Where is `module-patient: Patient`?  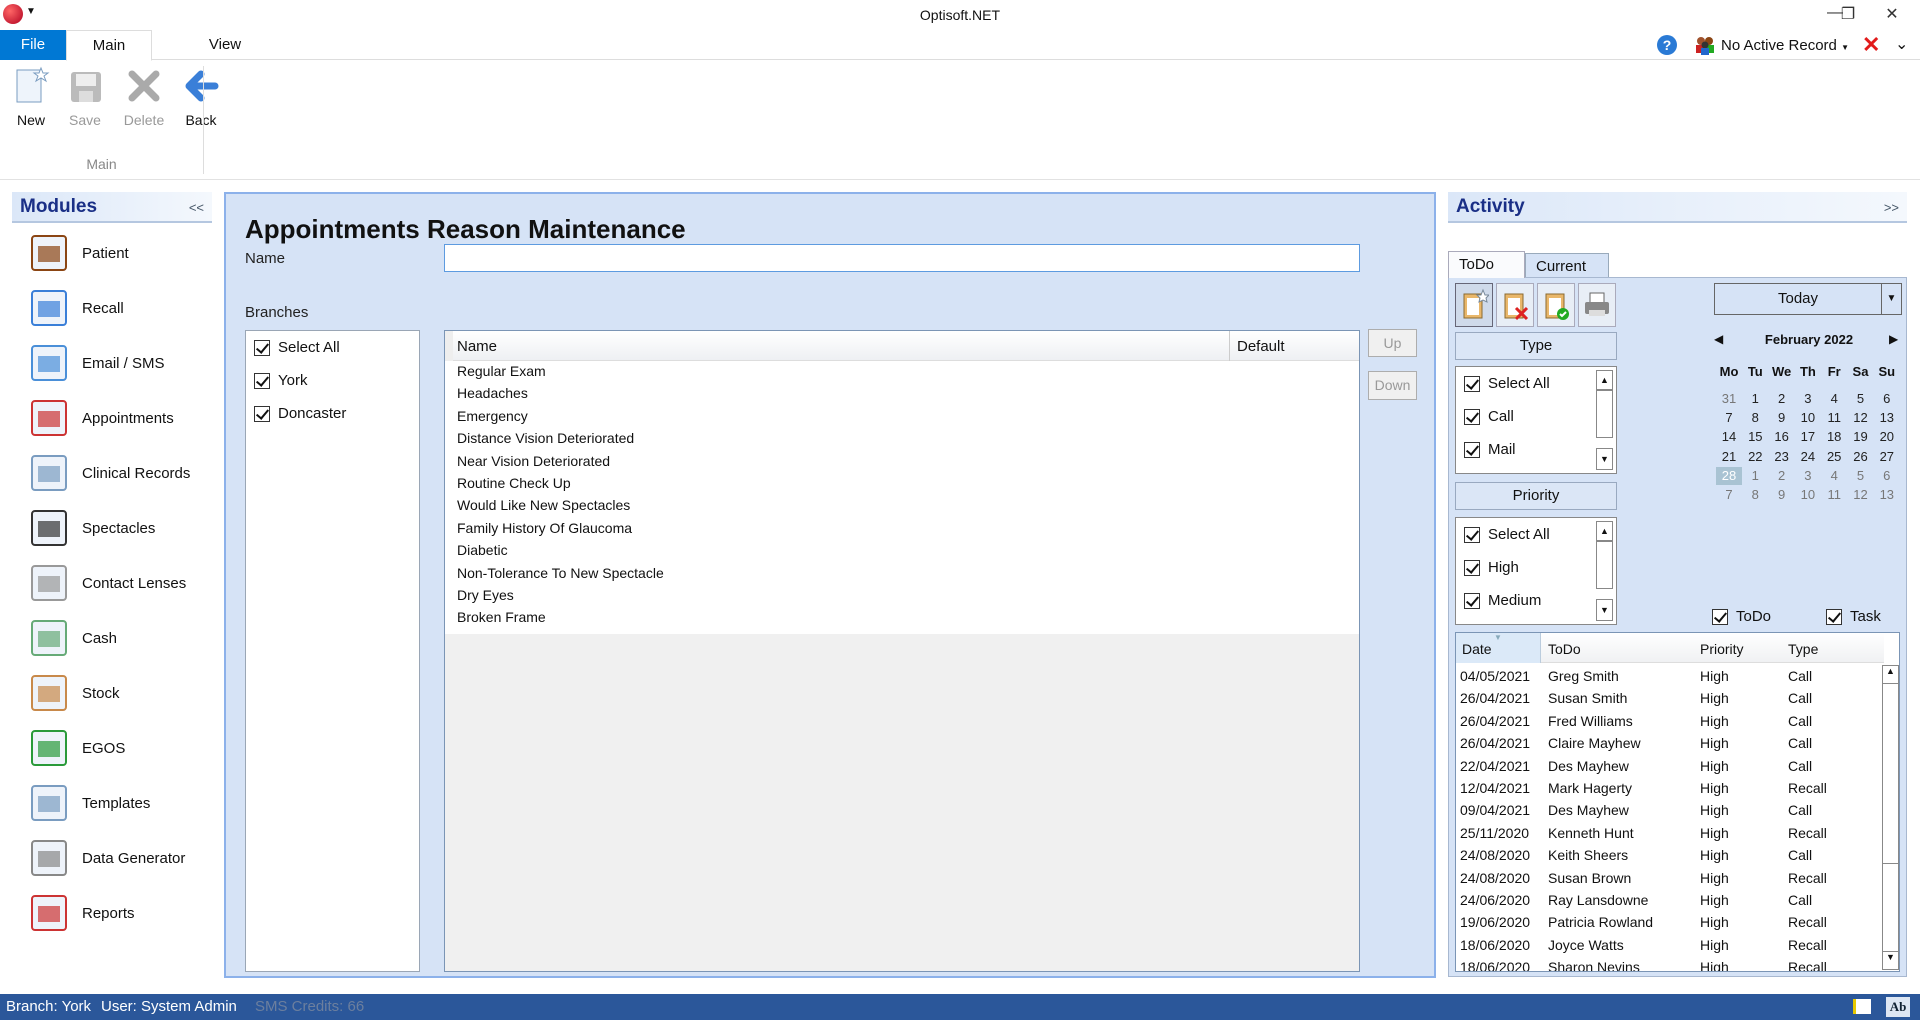 module-patient: Patient is located at coordinates (118, 257).